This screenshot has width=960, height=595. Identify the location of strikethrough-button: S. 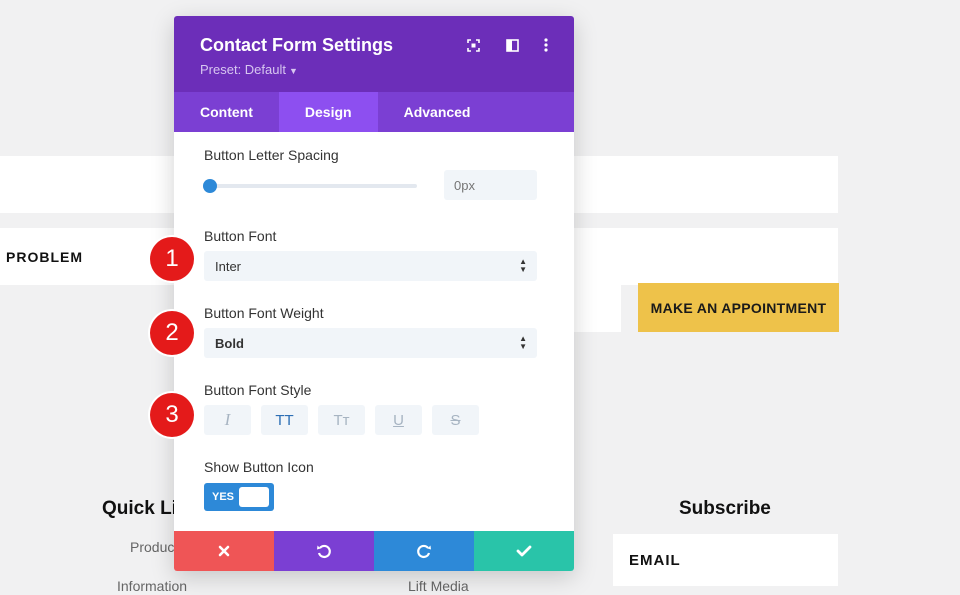
(455, 420).